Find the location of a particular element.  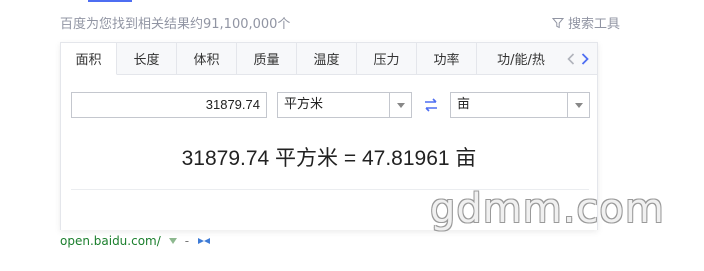

tab-label: 体积 is located at coordinates (206, 60).